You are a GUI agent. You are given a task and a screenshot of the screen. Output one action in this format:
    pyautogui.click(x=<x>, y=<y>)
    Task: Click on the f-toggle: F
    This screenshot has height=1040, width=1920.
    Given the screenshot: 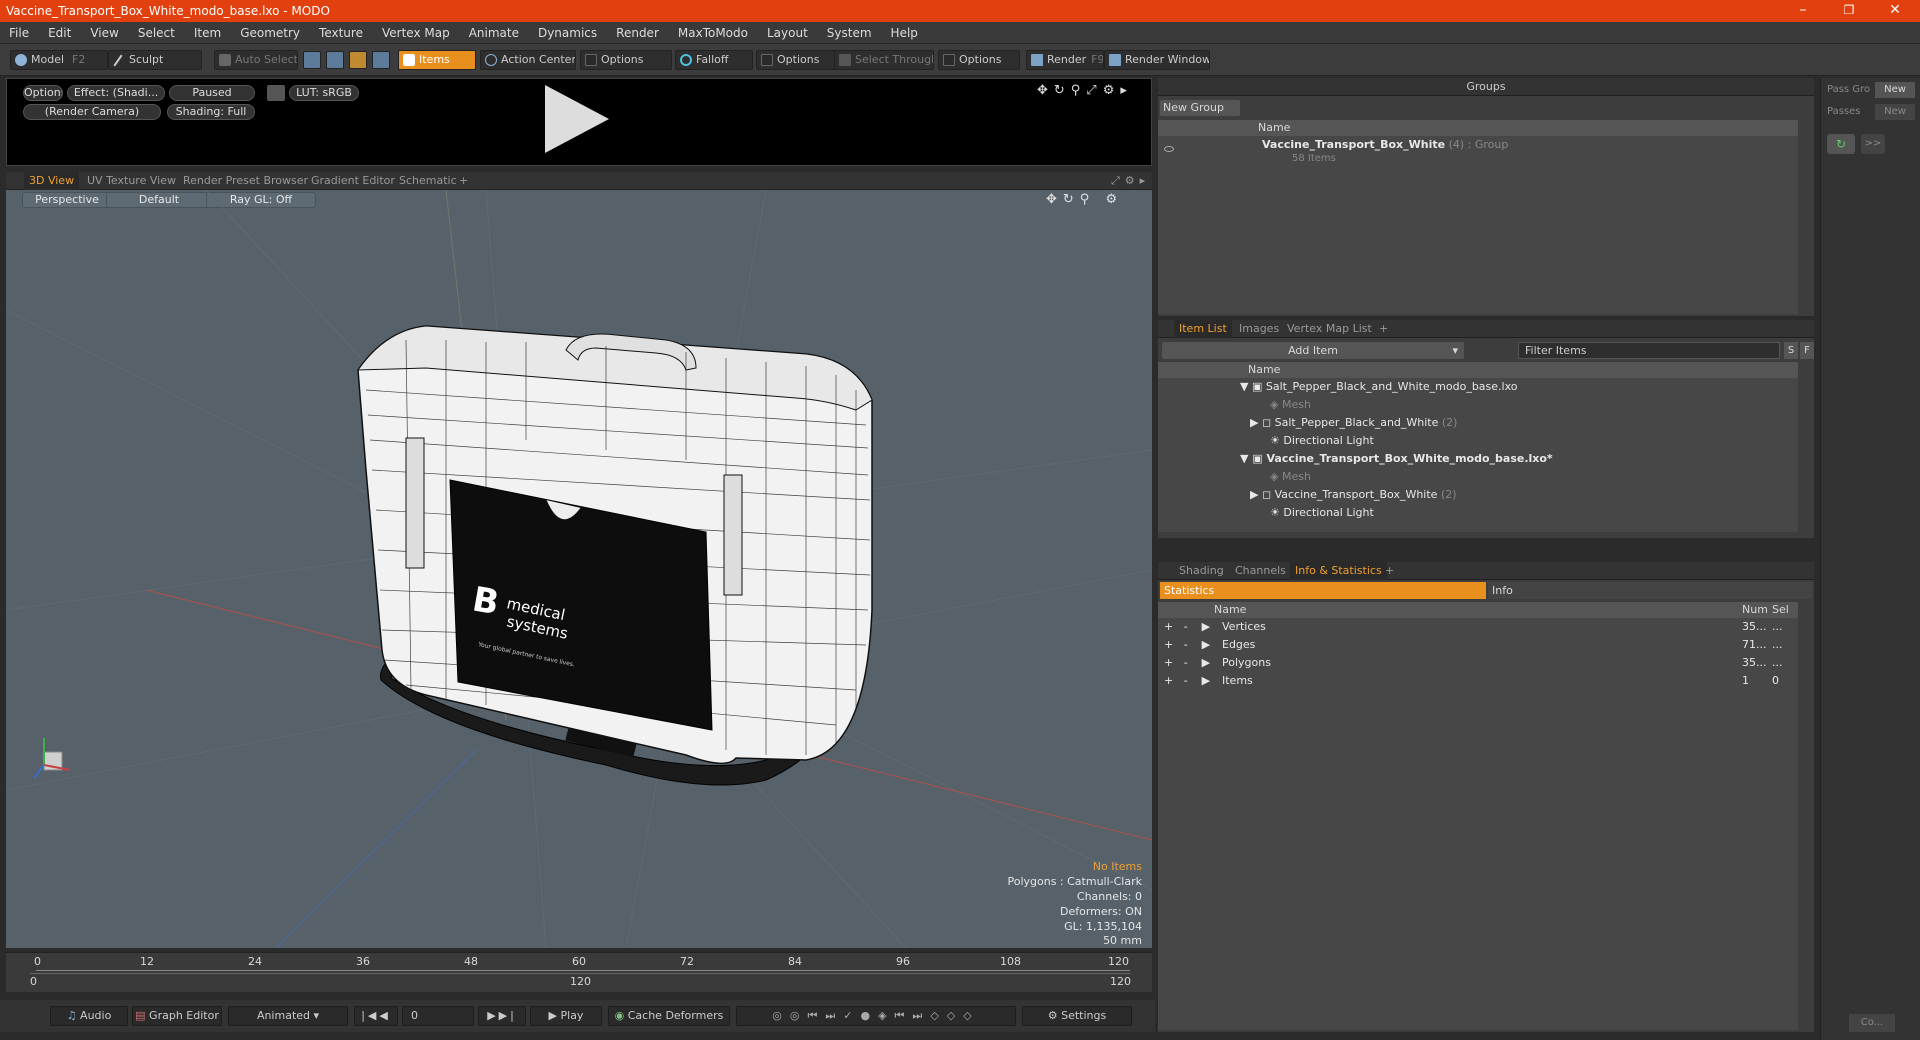 What is the action you would take?
    pyautogui.click(x=1807, y=350)
    